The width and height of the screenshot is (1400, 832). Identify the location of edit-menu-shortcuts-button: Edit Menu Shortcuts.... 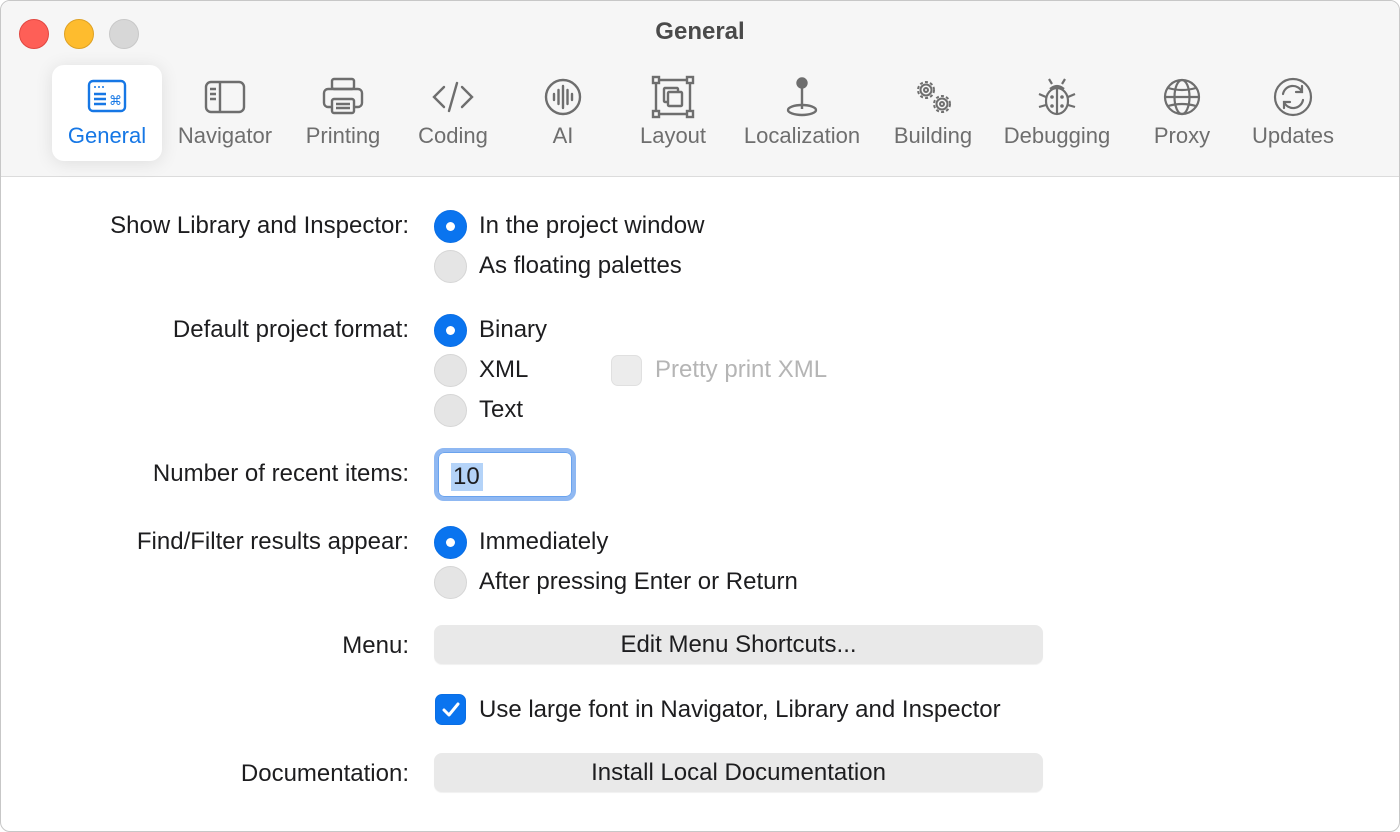
(738, 644).